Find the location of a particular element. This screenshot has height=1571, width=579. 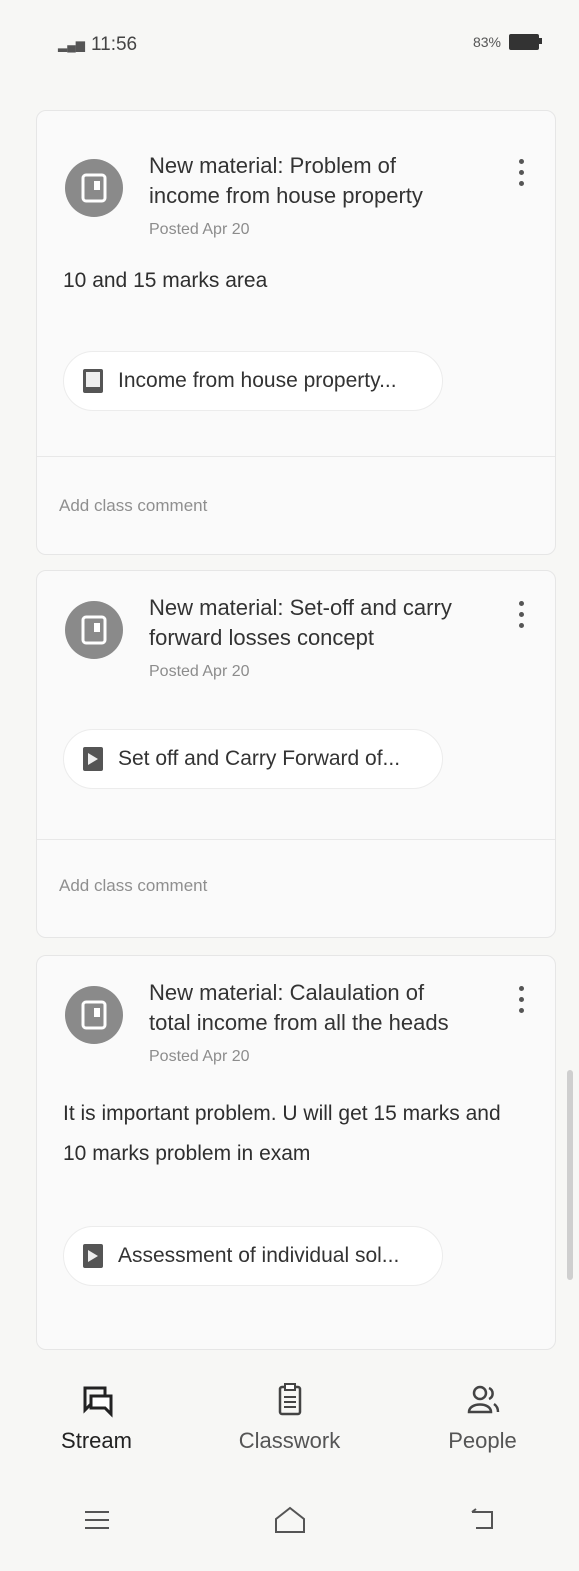

status-bar: ▂▄▆ 11:56 83% is located at coordinates (289, 47).